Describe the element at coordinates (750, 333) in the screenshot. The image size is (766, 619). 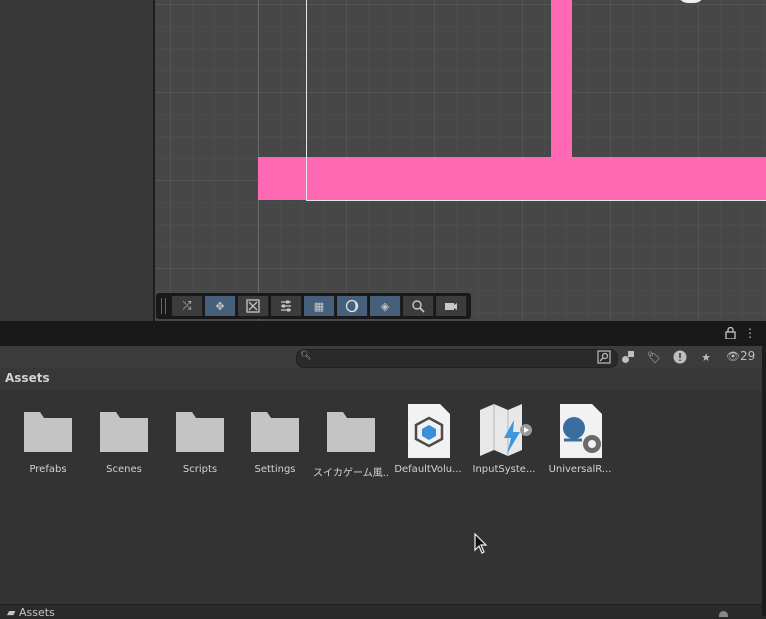
I see `kebab-menu-icon: ⋮` at that location.